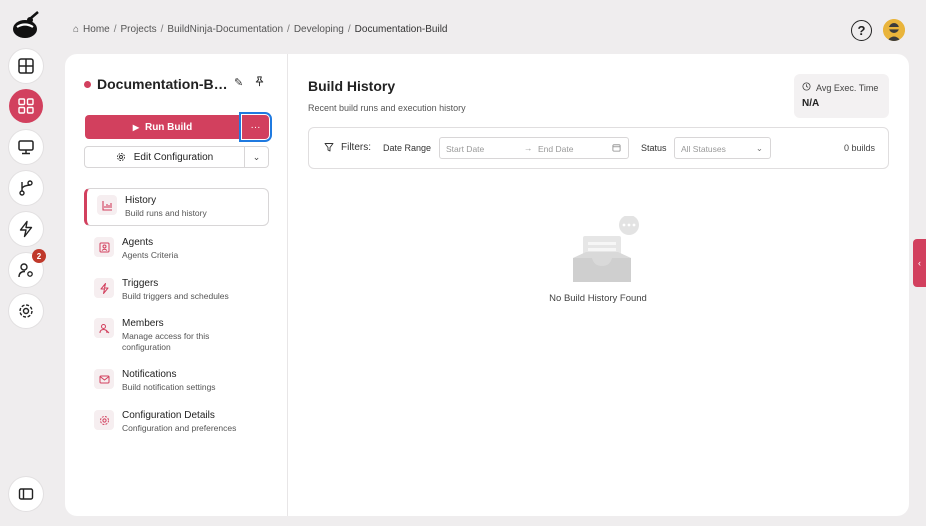  I want to click on nav-item-title: Triggers, so click(140, 283).